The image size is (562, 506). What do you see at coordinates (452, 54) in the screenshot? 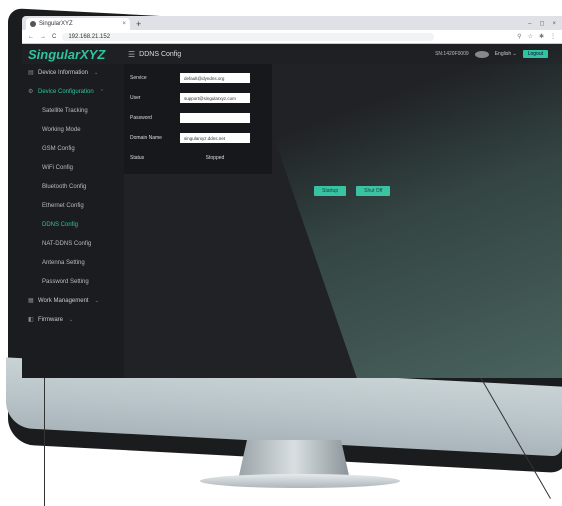
I see `serial-number: SN:1420F0009` at bounding box center [452, 54].